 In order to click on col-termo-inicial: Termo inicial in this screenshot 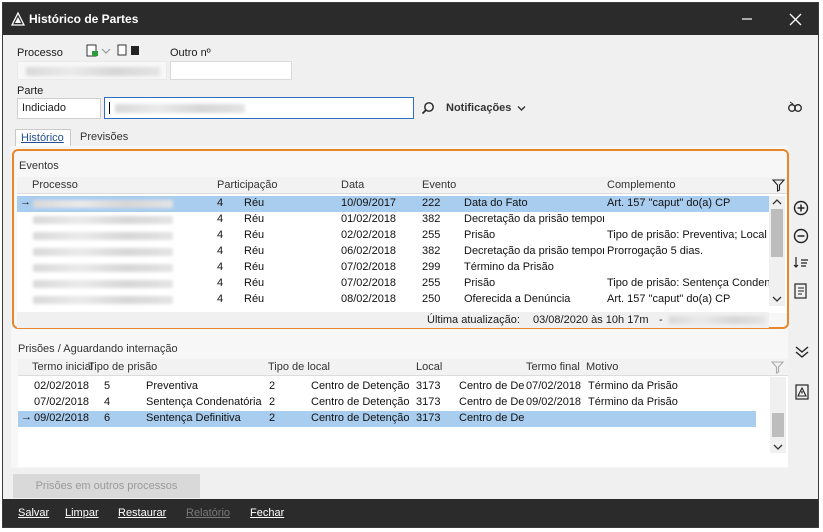, I will do `click(62, 367)`.